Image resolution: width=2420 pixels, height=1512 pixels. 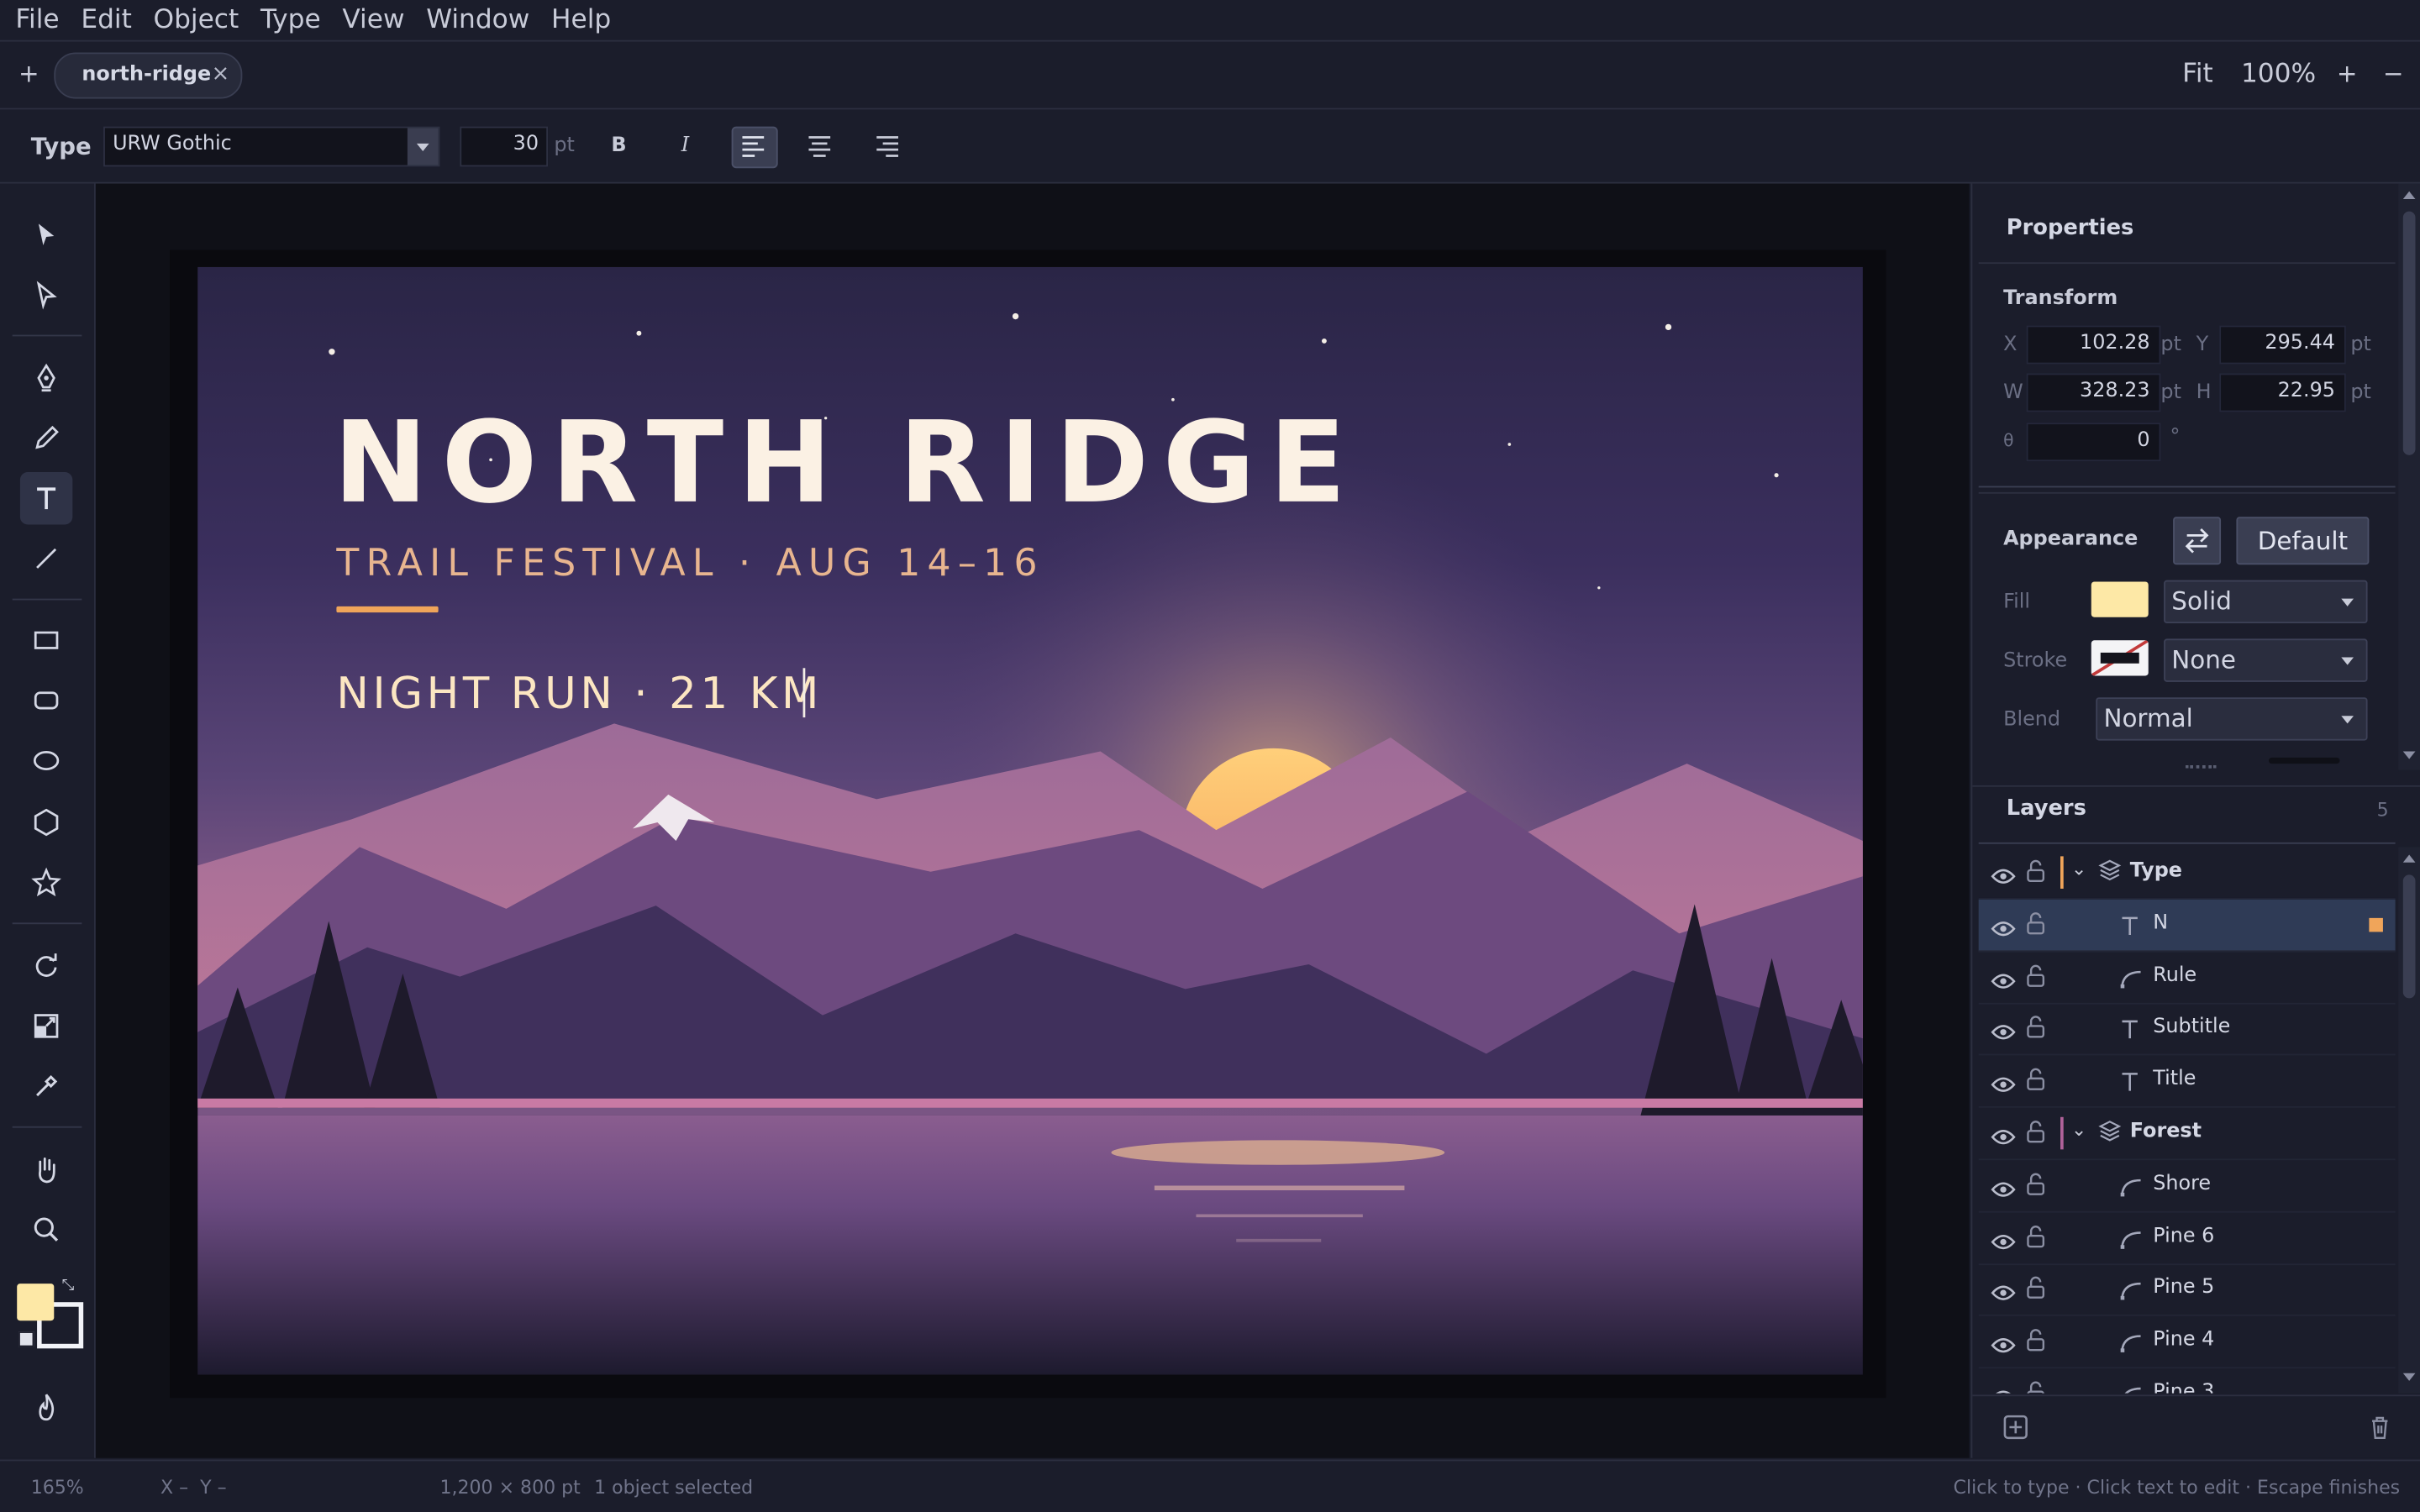 I want to click on menu-window: Window, so click(x=478, y=20).